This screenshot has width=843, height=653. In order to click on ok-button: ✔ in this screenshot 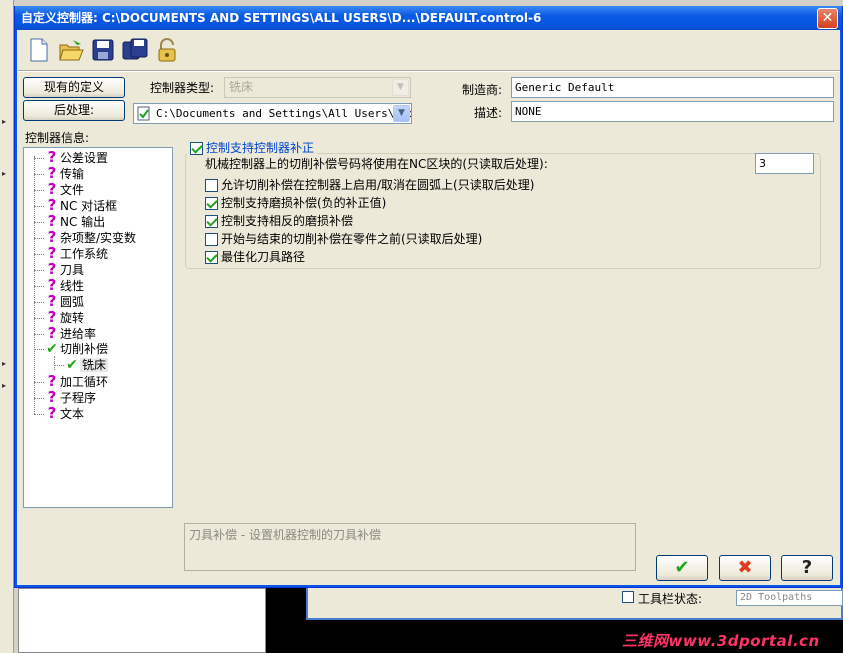, I will do `click(682, 568)`.